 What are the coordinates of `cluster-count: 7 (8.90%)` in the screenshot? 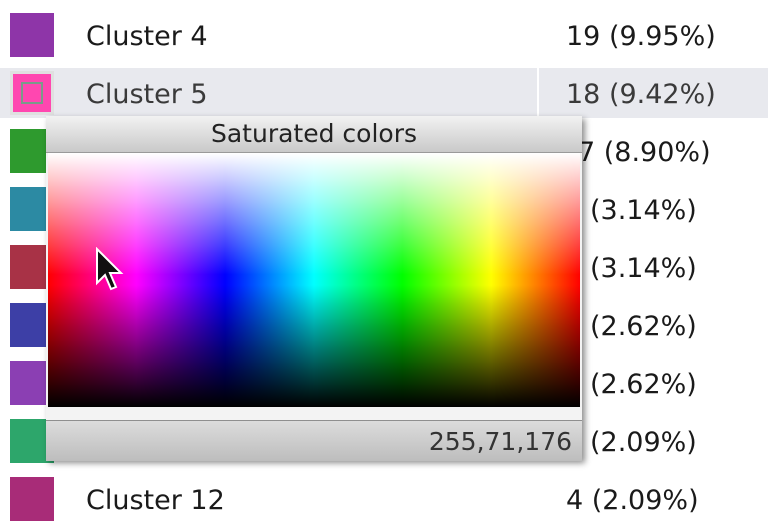 It's located at (644, 152).